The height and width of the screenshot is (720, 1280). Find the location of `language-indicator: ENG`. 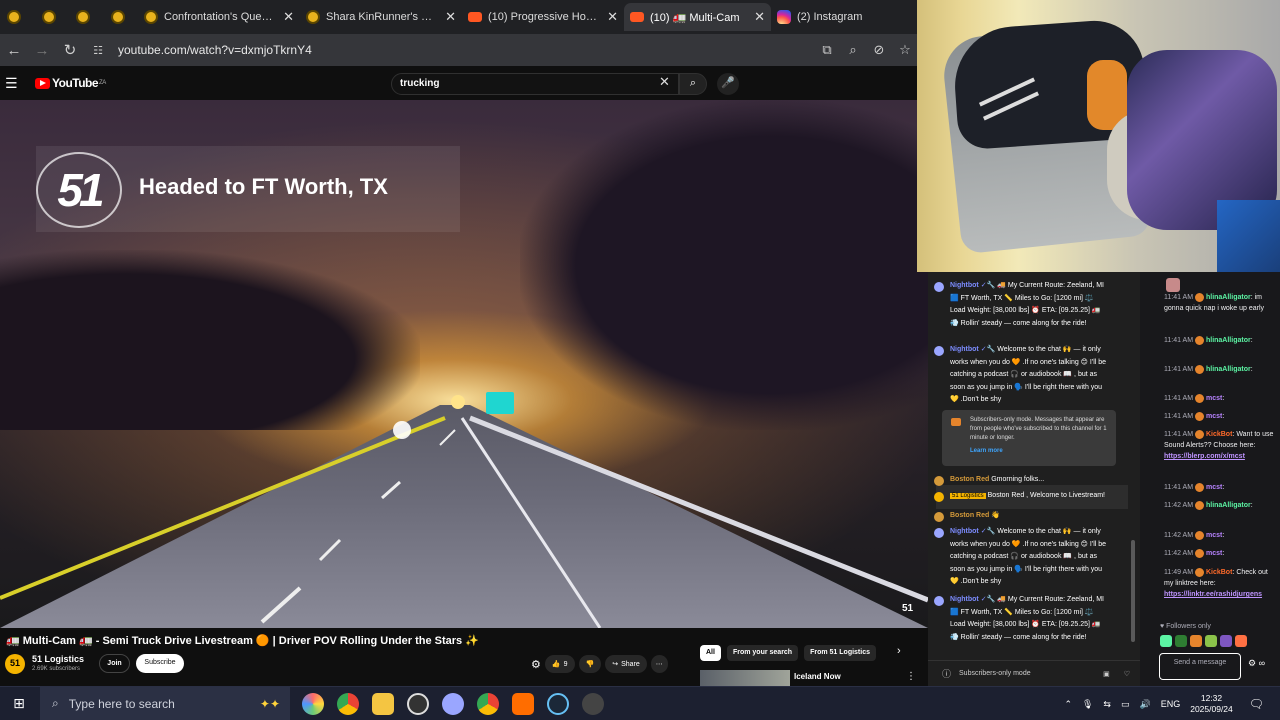

language-indicator: ENG is located at coordinates (1171, 704).